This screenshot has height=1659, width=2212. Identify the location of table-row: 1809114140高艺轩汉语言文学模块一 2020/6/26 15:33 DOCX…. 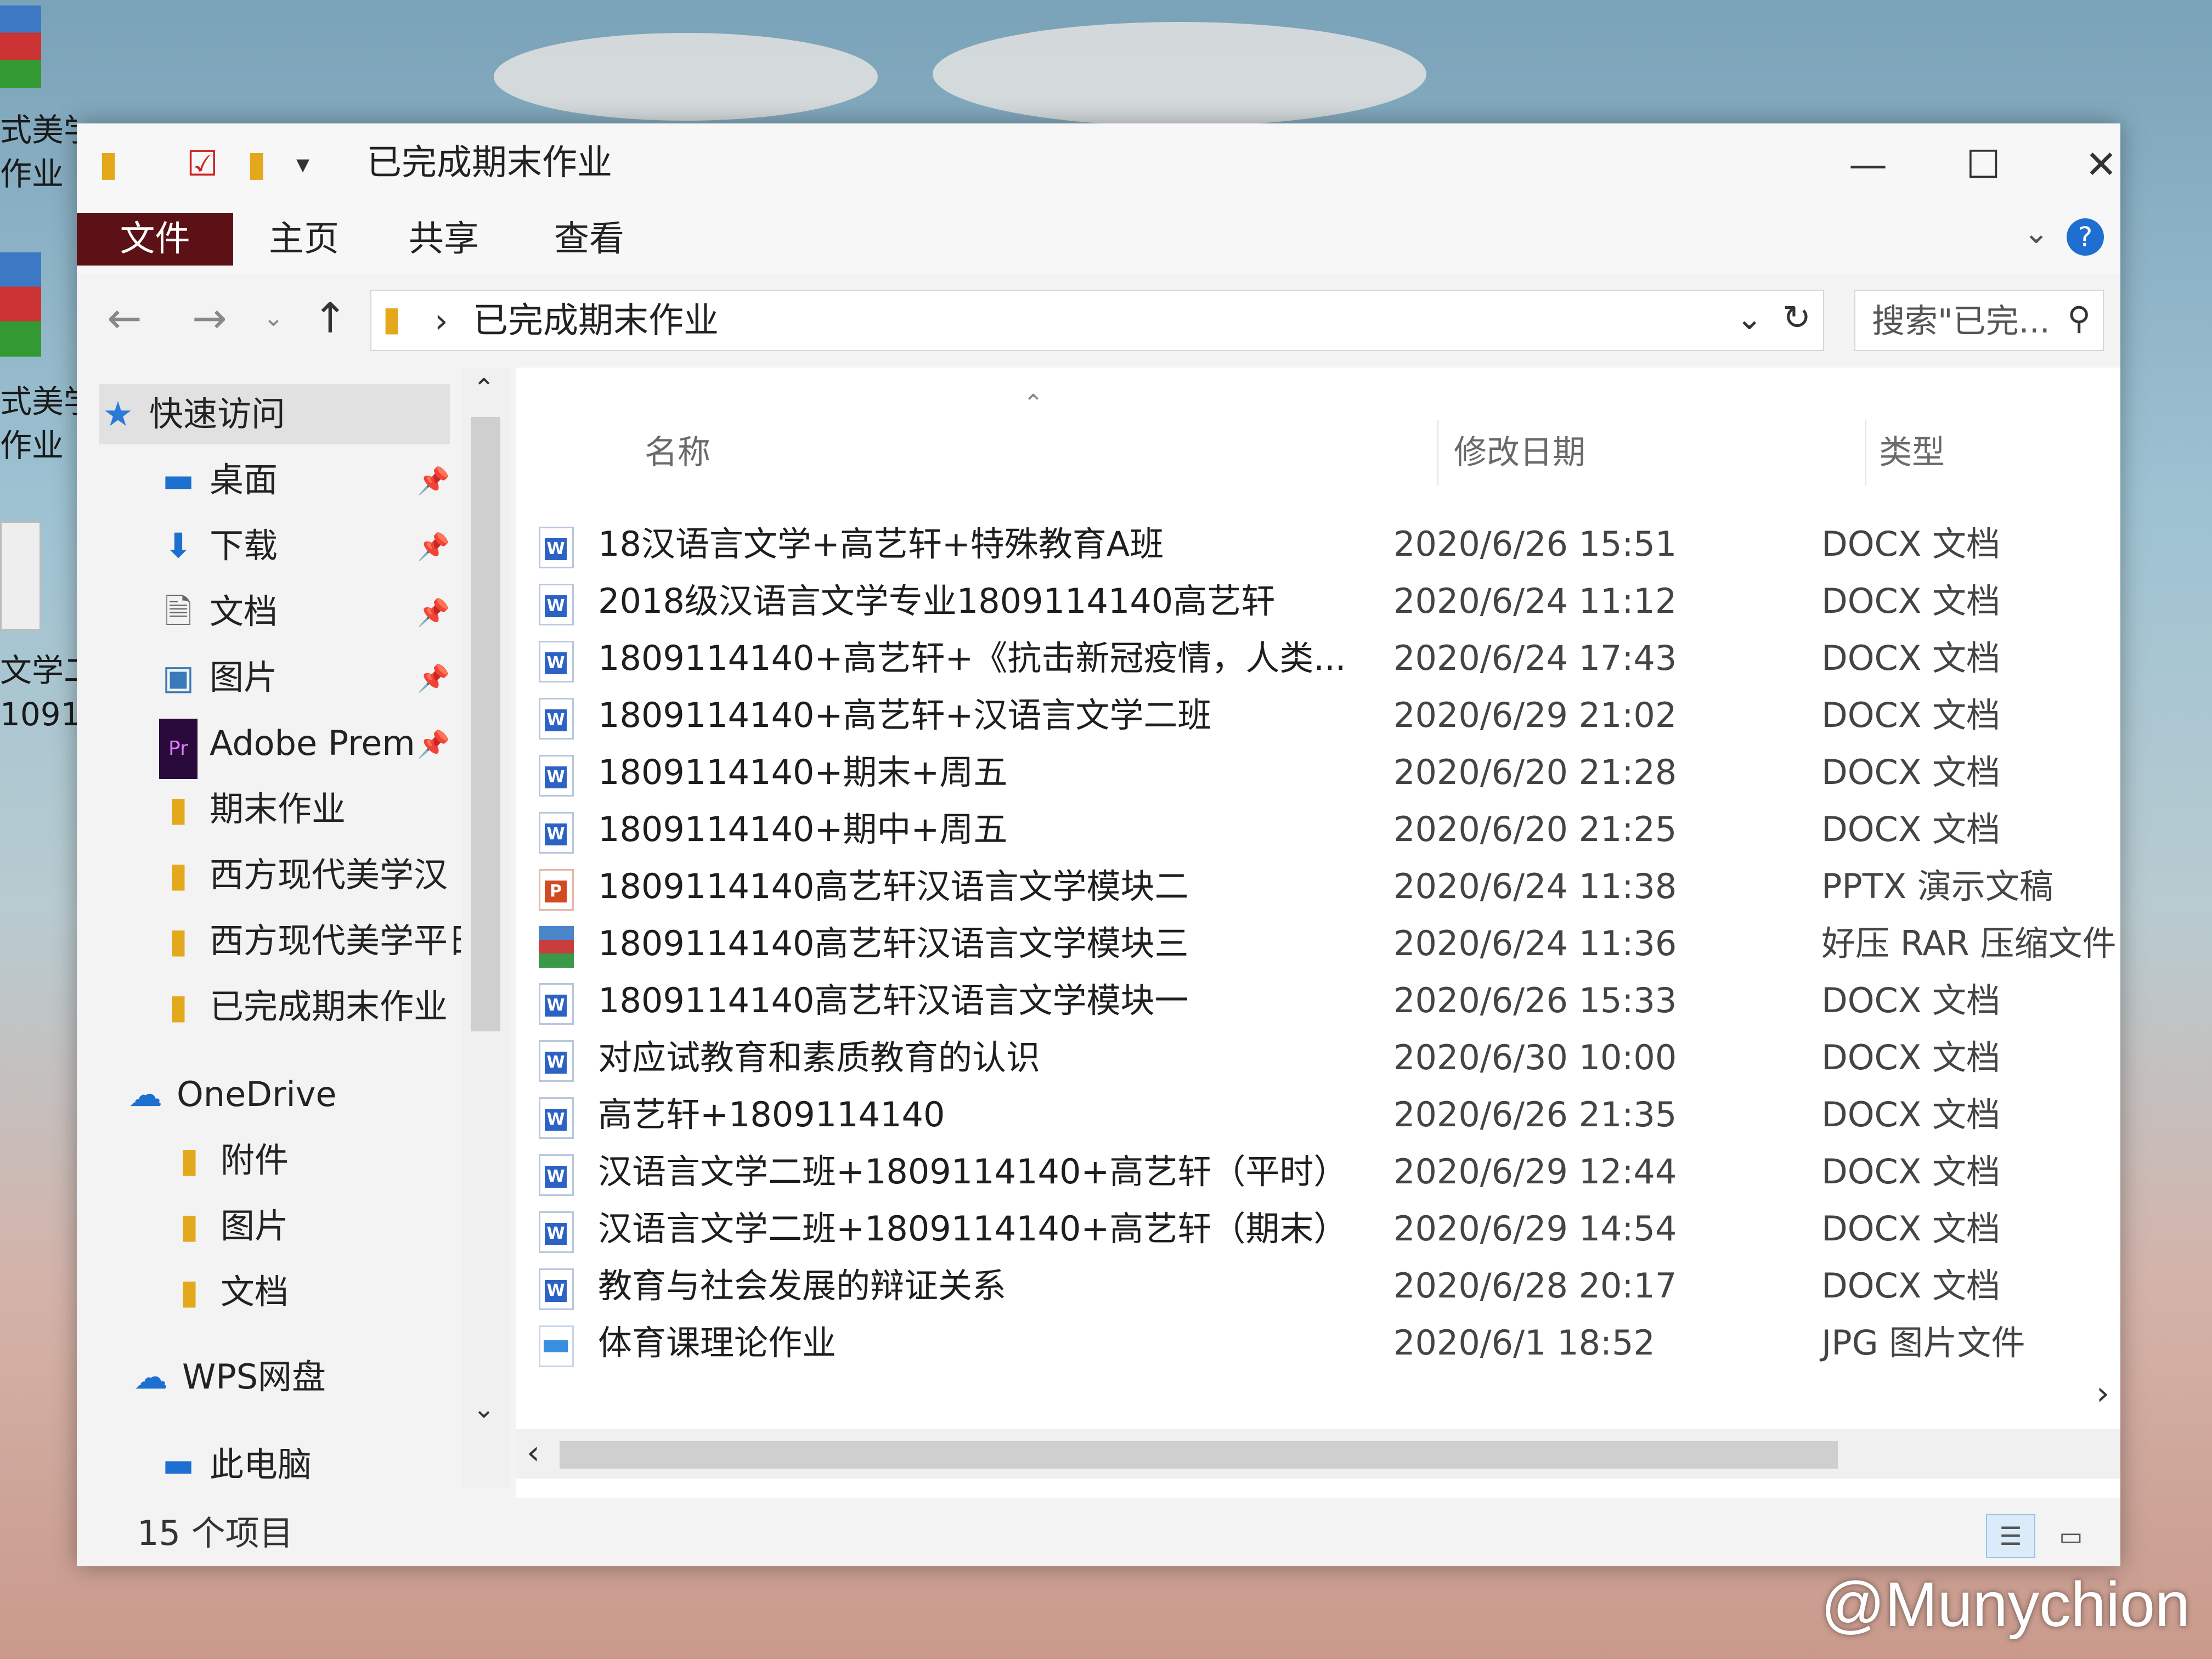
(1318, 1000).